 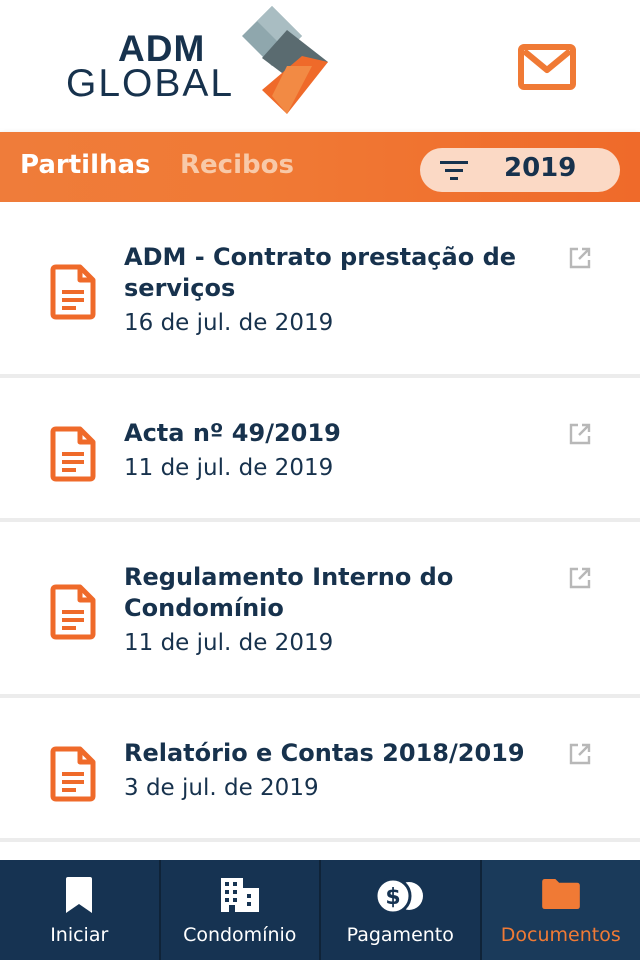 I want to click on document-title: Relatório e Contas 2018/2019, so click(x=324, y=753).